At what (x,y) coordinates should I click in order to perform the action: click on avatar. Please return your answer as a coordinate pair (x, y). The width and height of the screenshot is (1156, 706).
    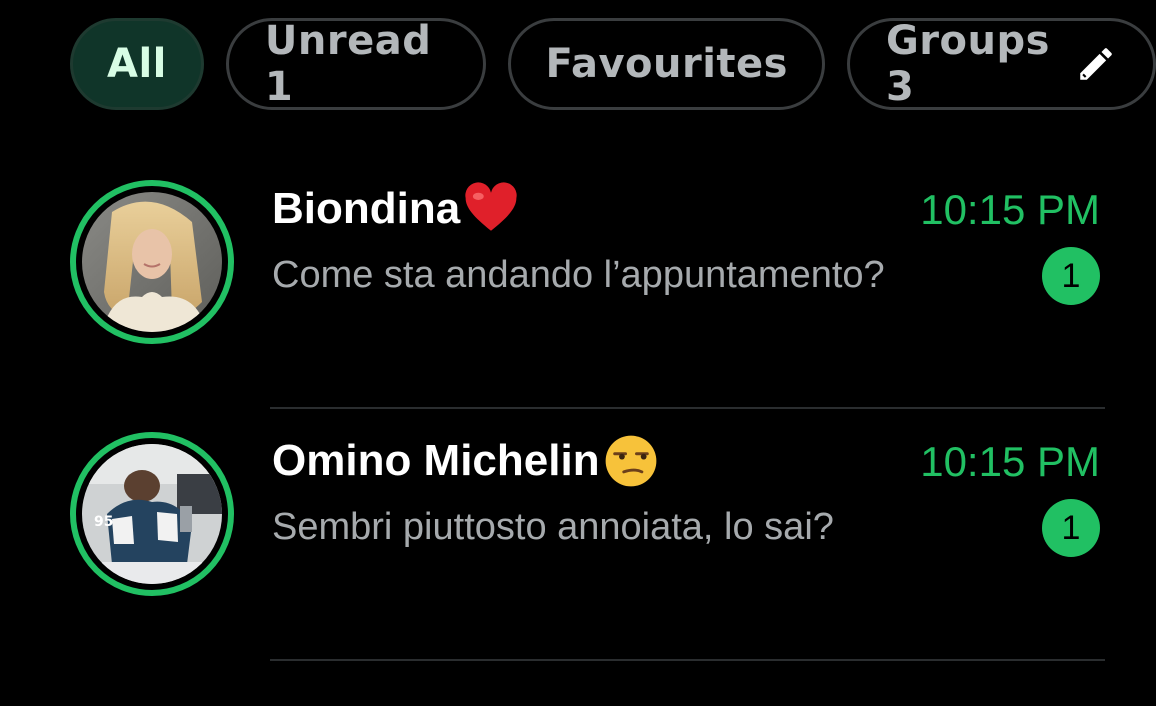
    Looking at the image, I should click on (152, 262).